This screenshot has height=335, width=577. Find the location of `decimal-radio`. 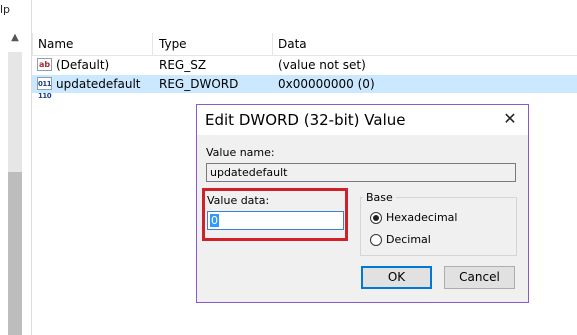

decimal-radio is located at coordinates (376, 240).